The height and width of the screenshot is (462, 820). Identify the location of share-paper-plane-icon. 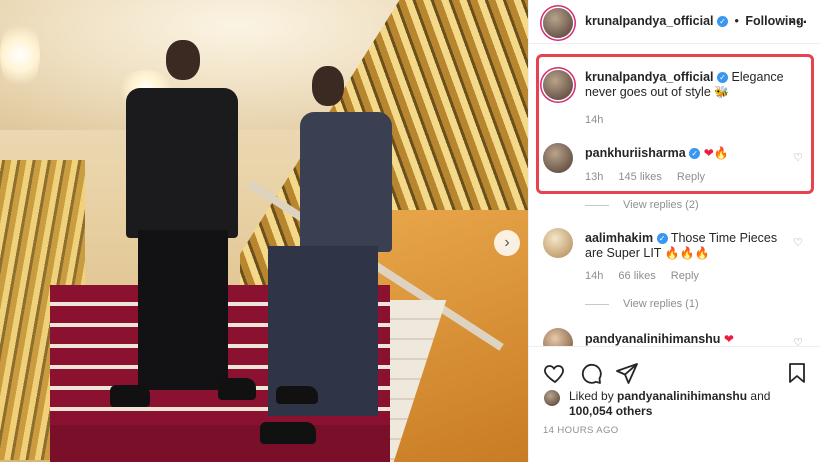
(627, 373).